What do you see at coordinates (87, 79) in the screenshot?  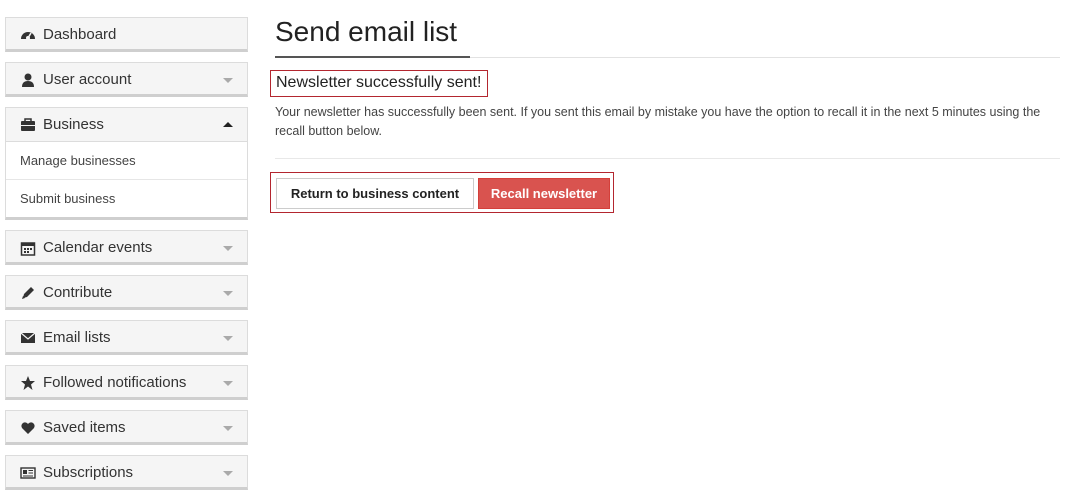 I see `sidebar-item-label: User account` at bounding box center [87, 79].